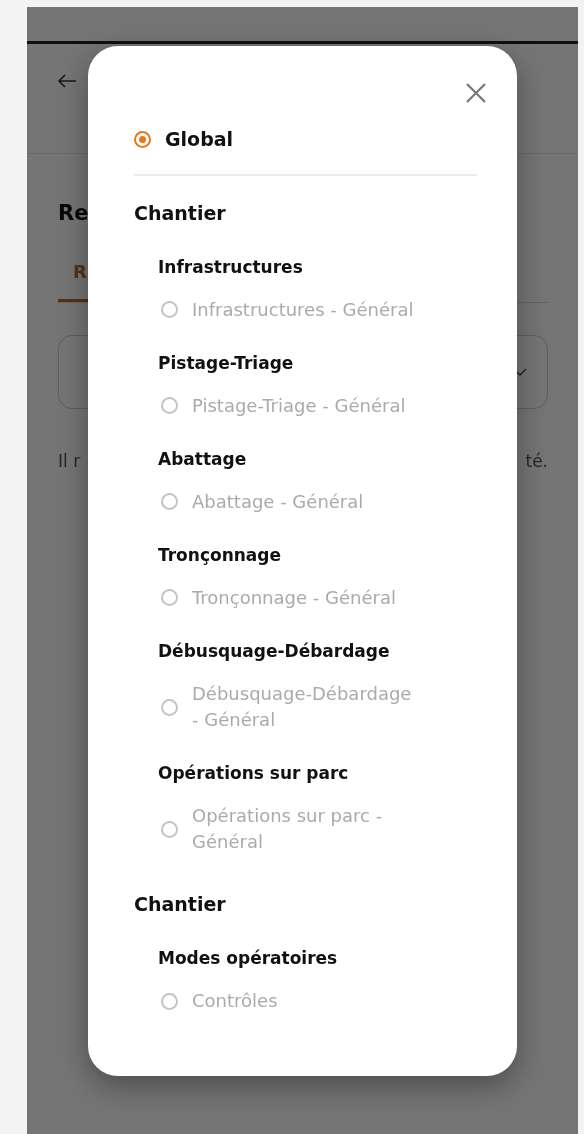 The height and width of the screenshot is (1134, 584). I want to click on option-label: Infrastructures - Général, so click(303, 309).